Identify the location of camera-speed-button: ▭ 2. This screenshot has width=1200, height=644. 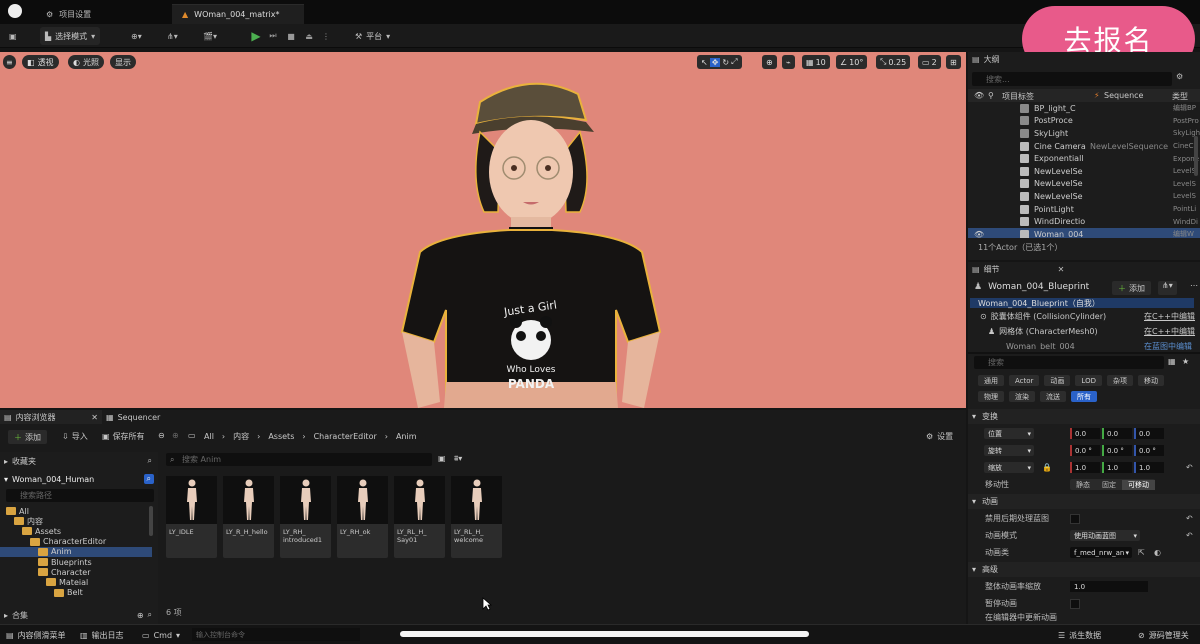
(929, 62).